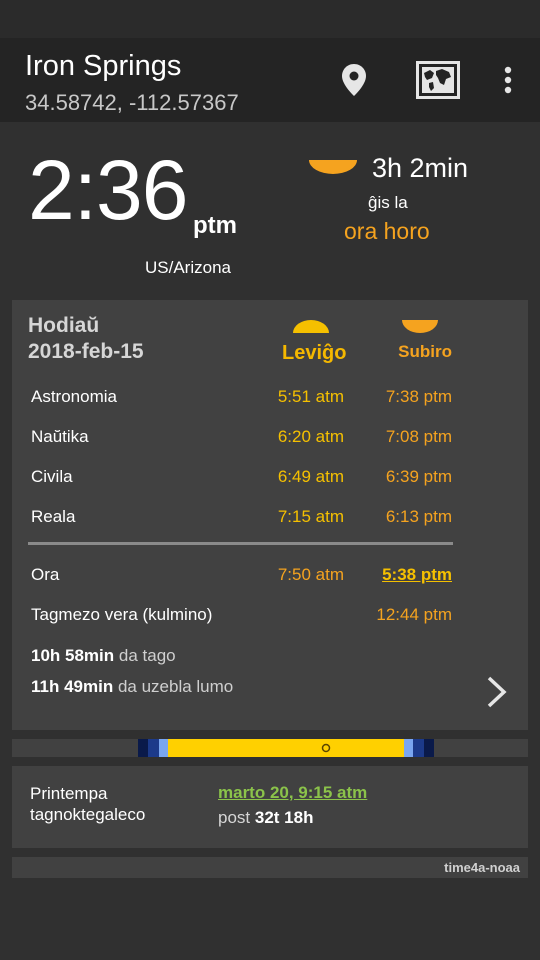 The width and height of the screenshot is (540, 960). Describe the element at coordinates (45, 574) in the screenshot. I see `golden-hour-label: Ora` at that location.